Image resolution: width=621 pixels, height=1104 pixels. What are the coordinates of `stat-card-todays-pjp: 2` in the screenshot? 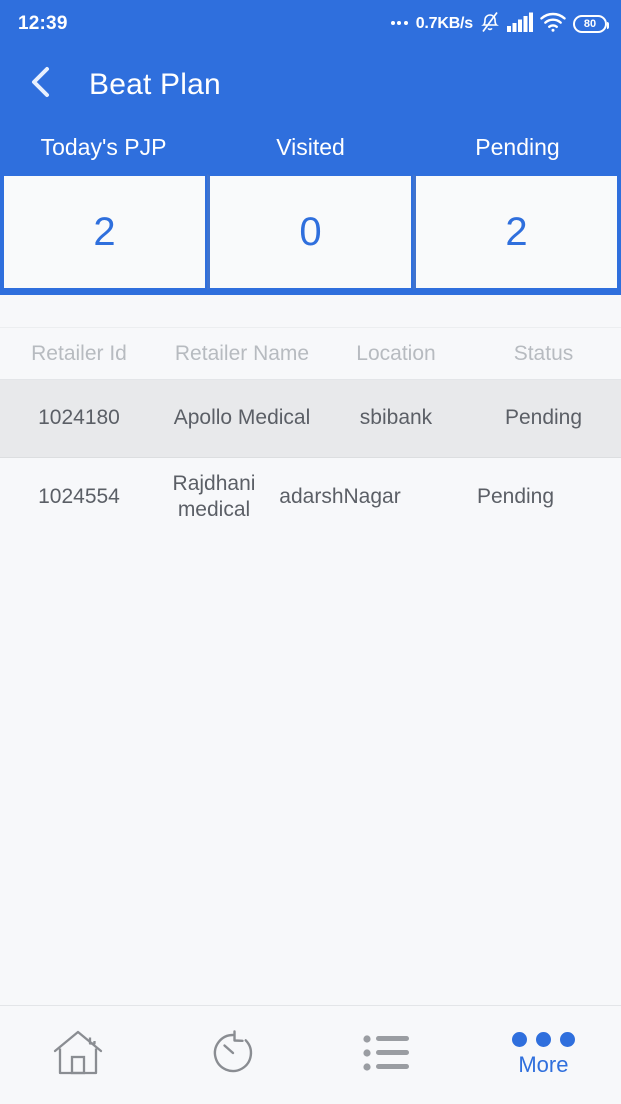 It's located at (104, 232).